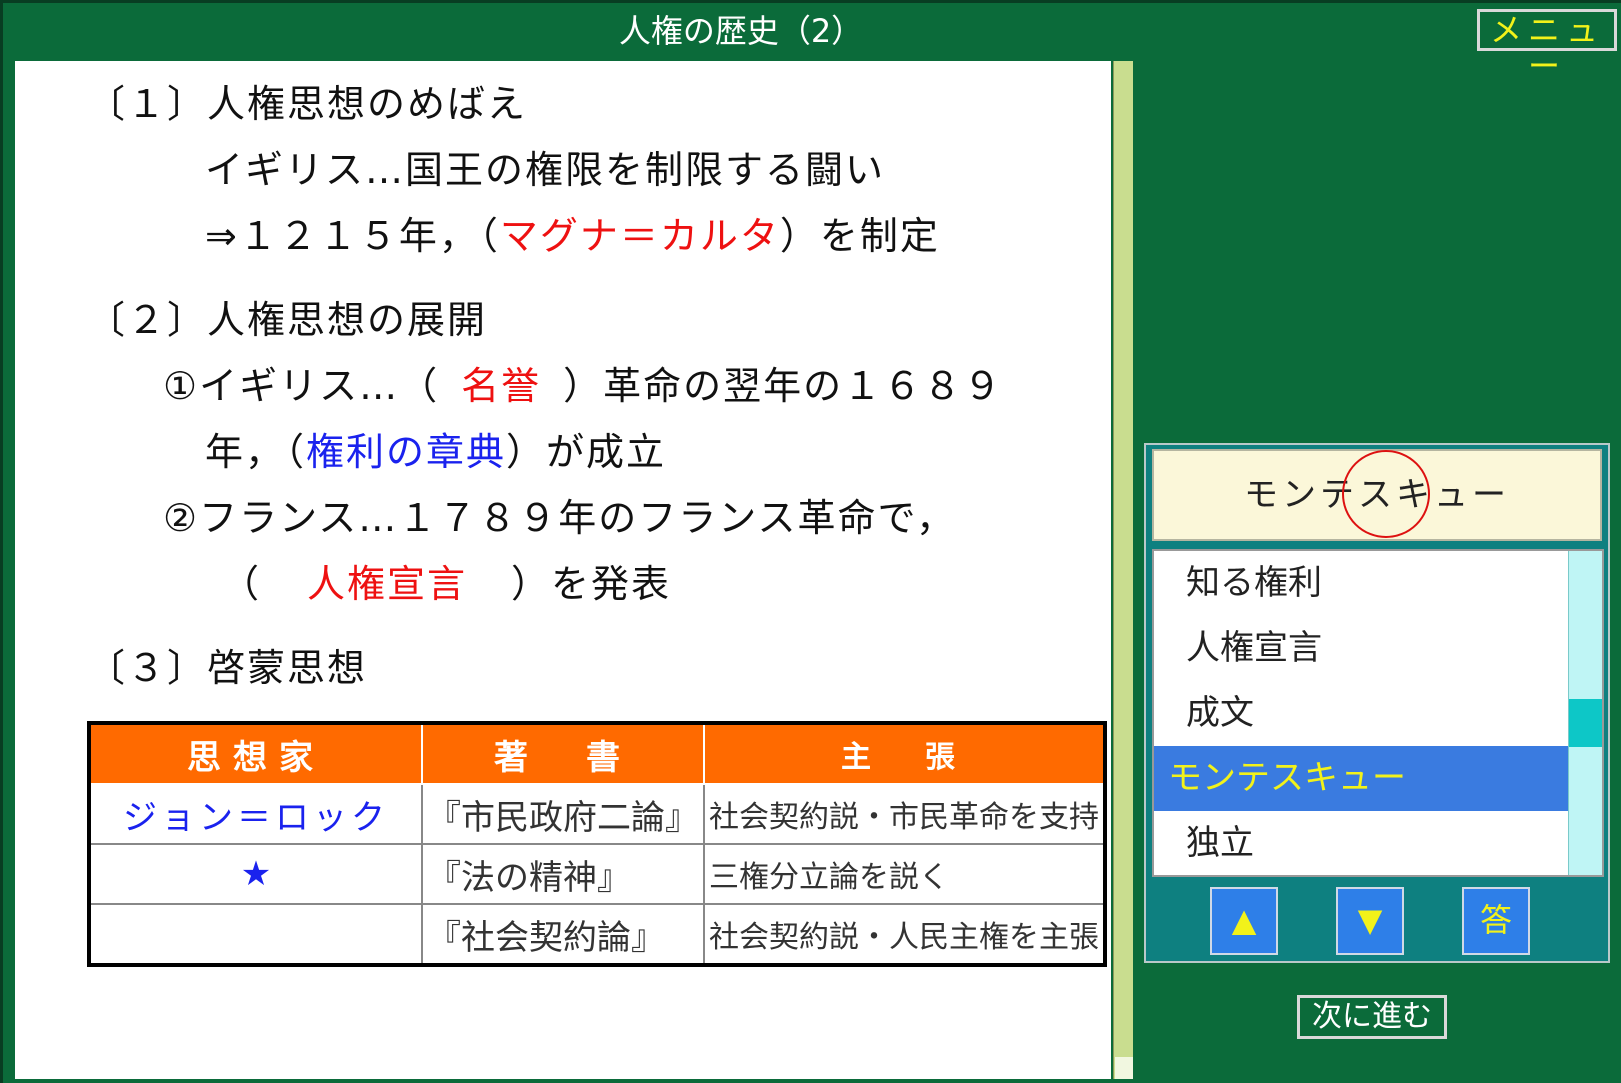  What do you see at coordinates (563, 814) in the screenshot?
I see `book-cell: 『市民政府二論』` at bounding box center [563, 814].